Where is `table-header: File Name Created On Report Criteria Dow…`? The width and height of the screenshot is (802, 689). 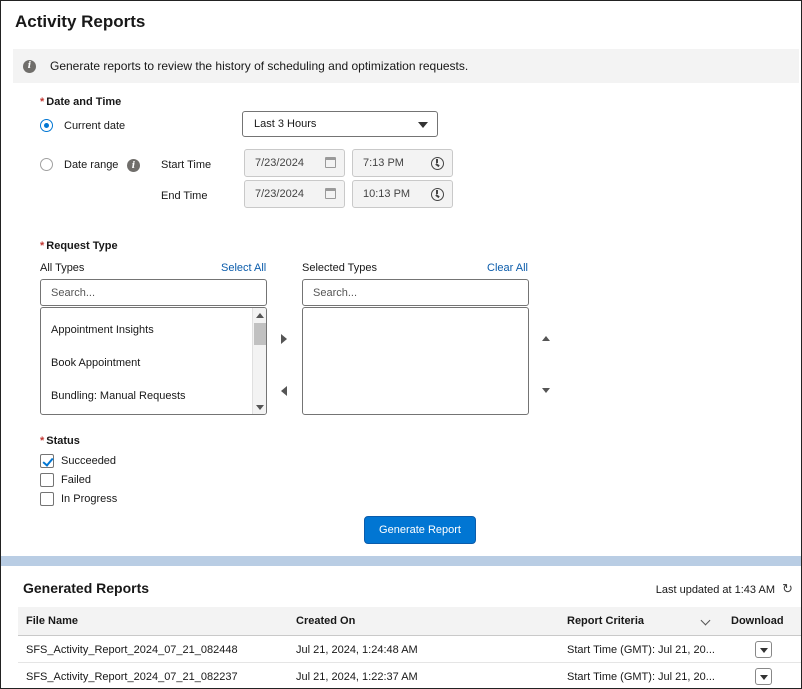 table-header: File Name Created On Report Criteria Dow… is located at coordinates (409, 621).